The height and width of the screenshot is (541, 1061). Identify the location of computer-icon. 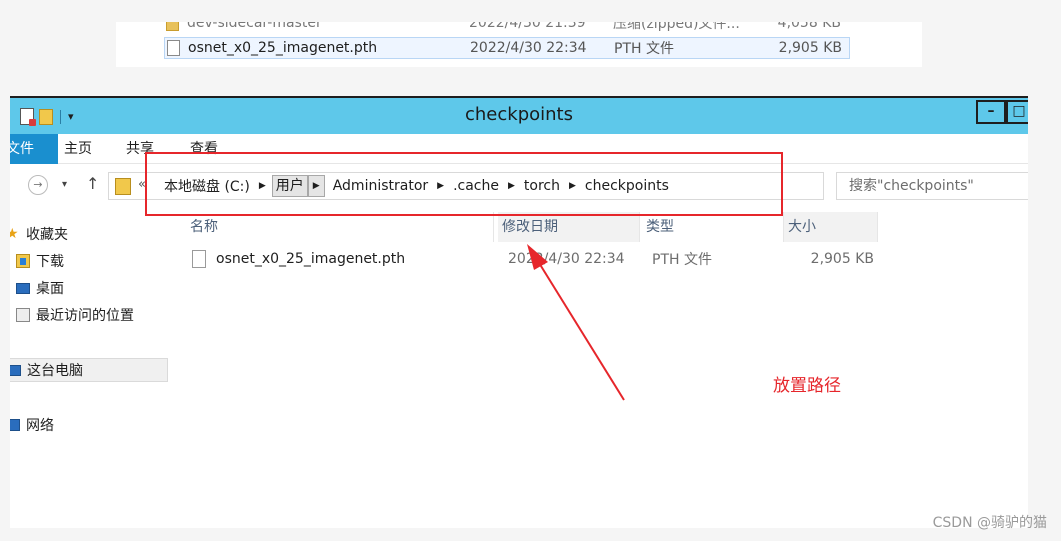
(15, 370).